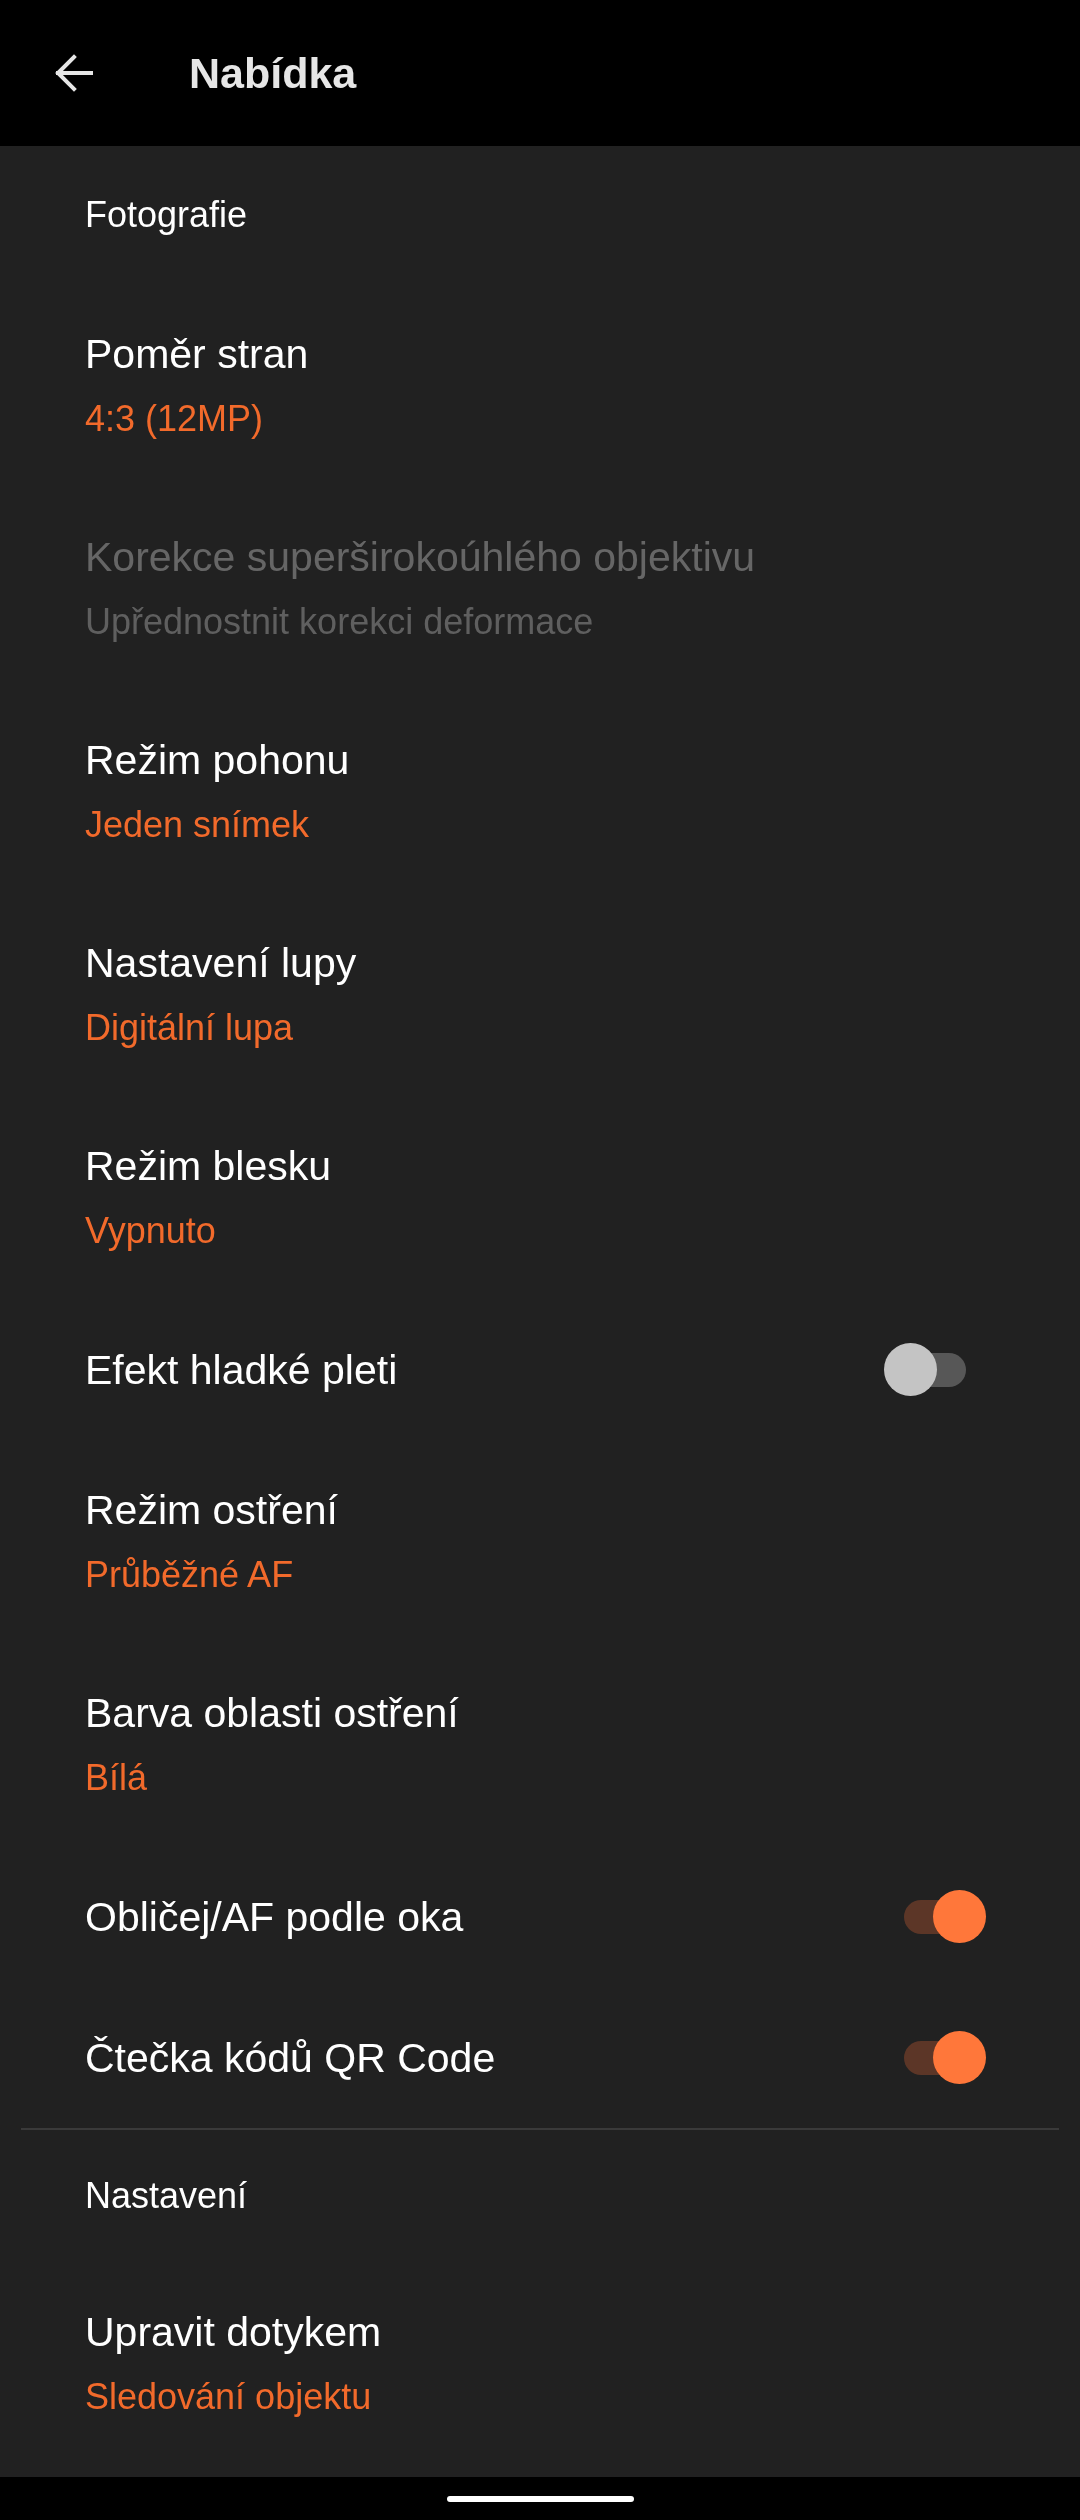 The image size is (1080, 2520). I want to click on setting-value: Jeden snímek, so click(197, 825).